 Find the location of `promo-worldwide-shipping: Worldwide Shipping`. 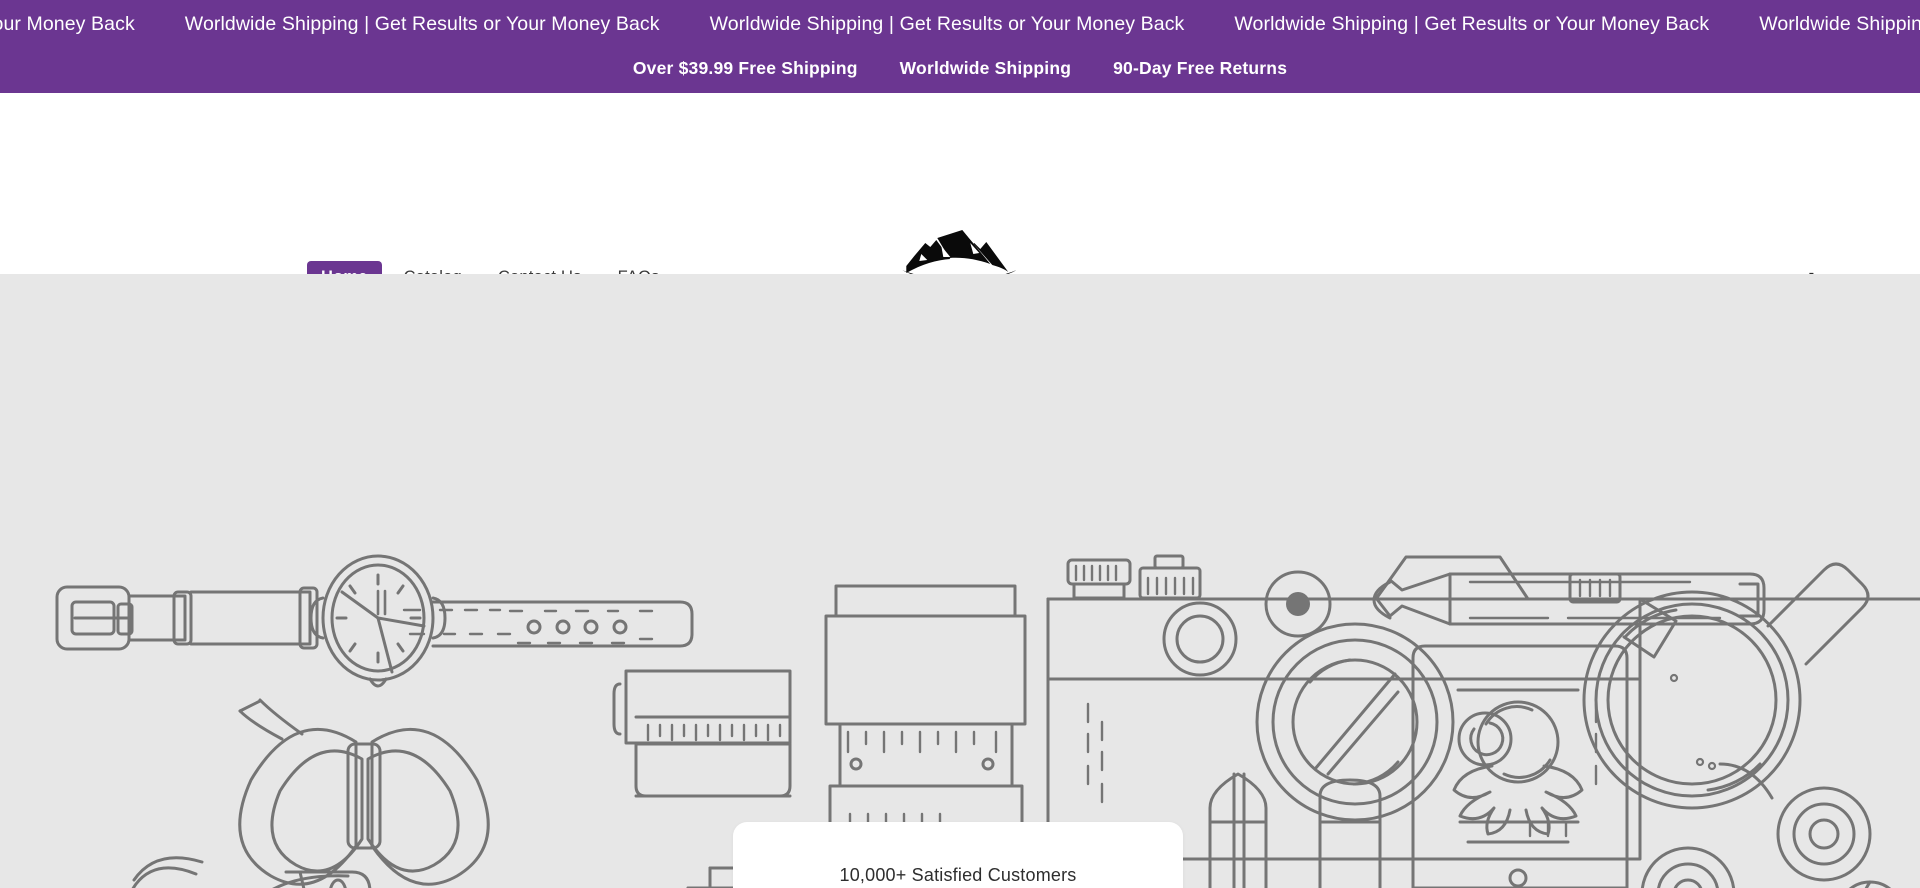

promo-worldwide-shipping: Worldwide Shipping is located at coordinates (985, 68).